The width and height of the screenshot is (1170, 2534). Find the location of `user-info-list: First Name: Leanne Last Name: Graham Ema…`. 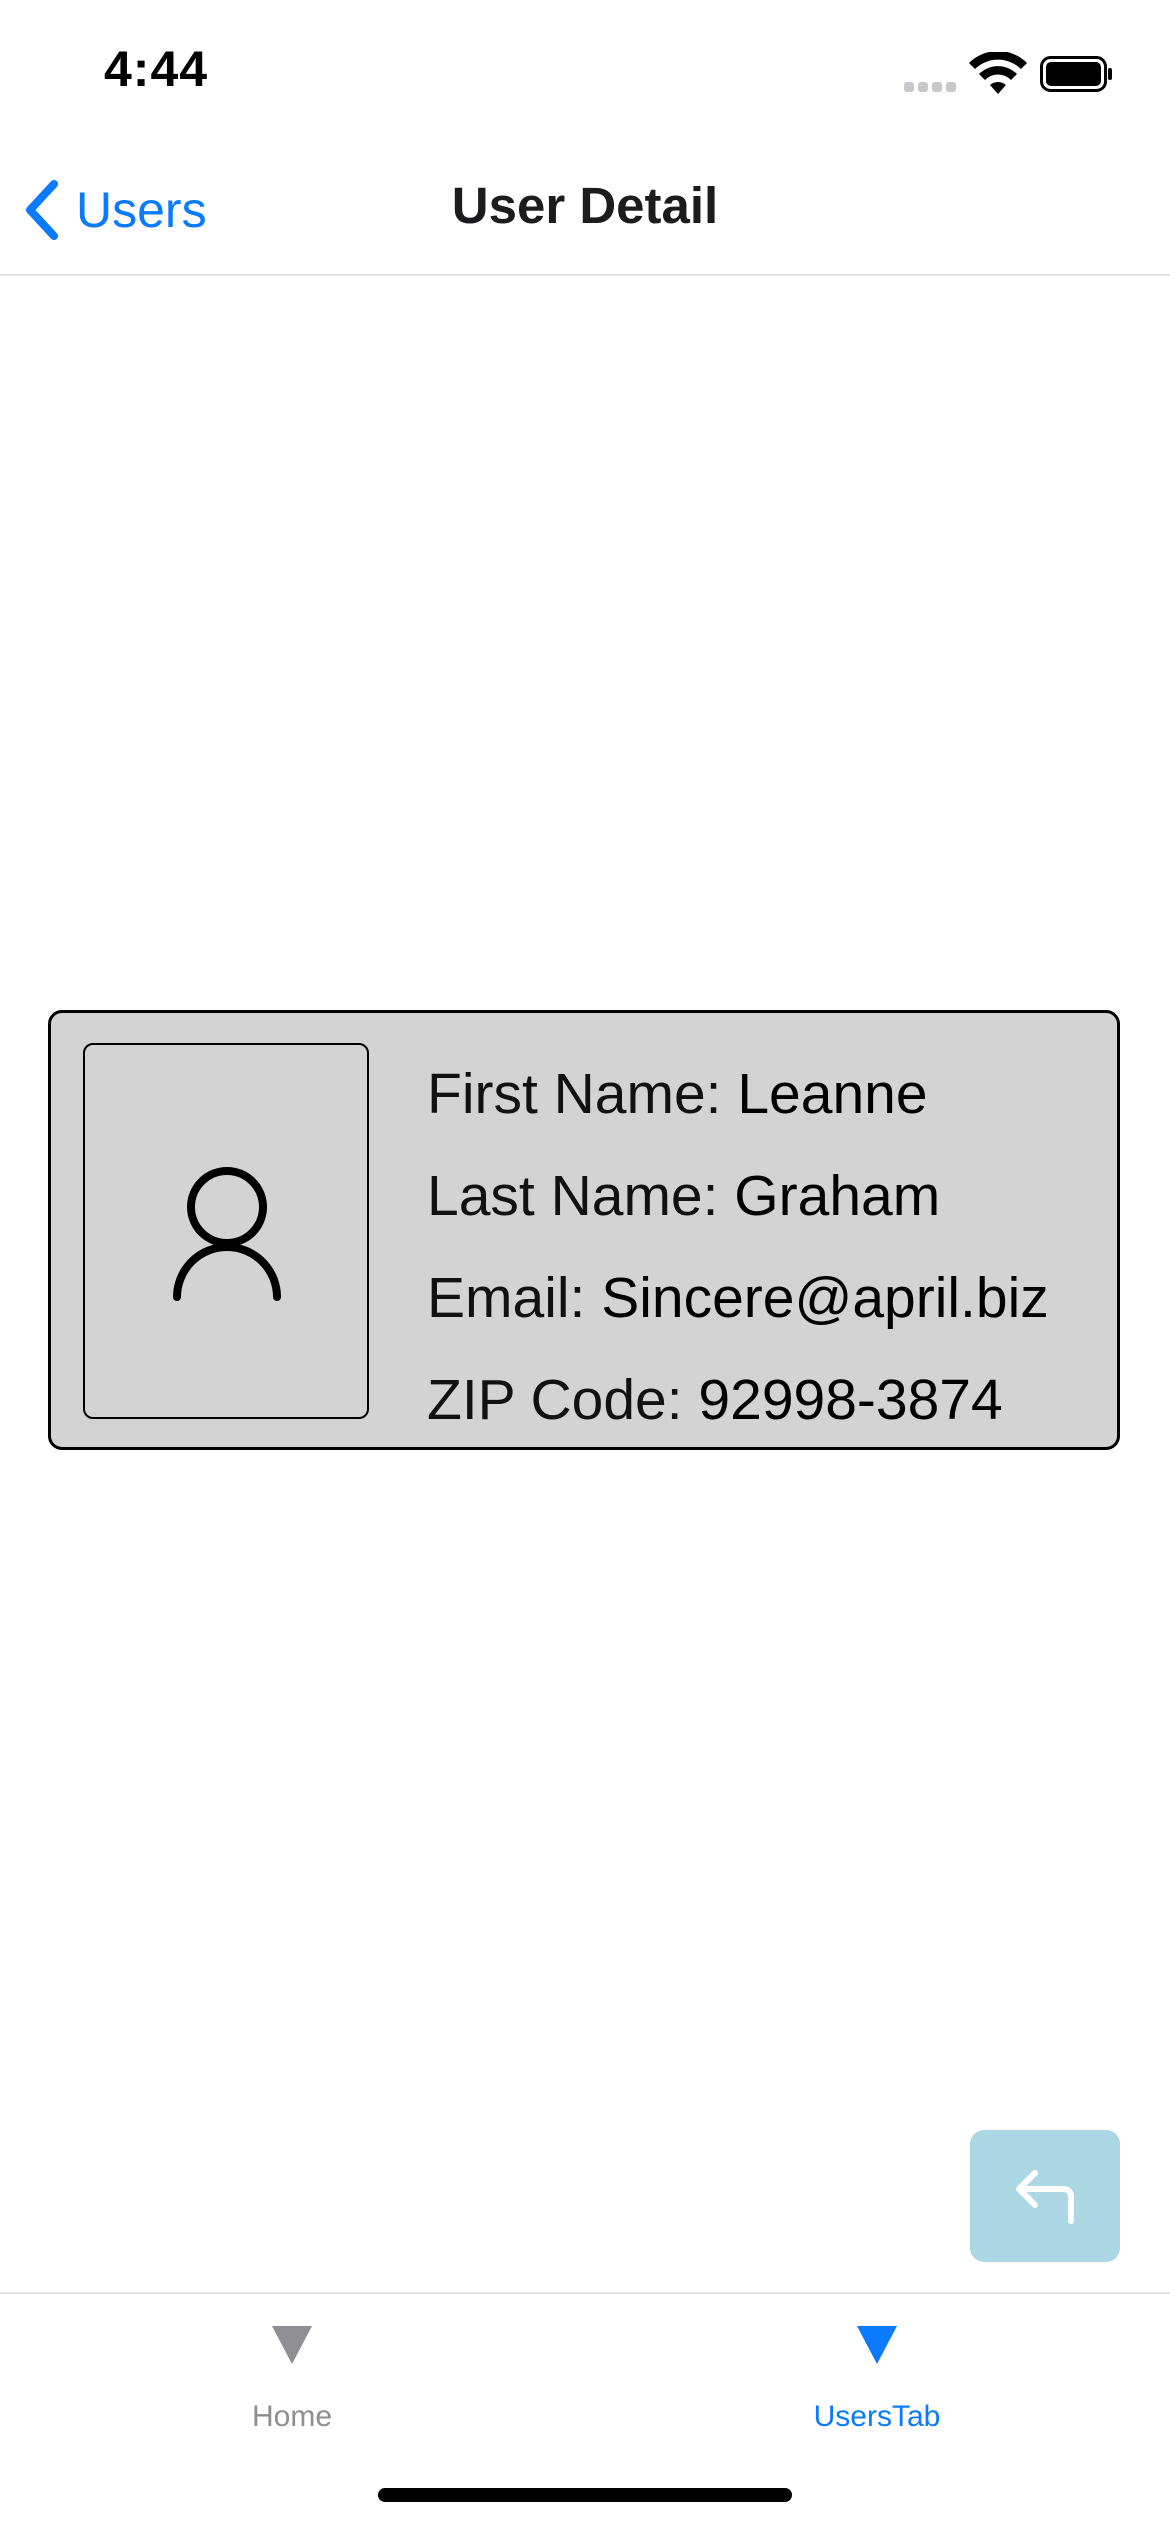

user-info-list: First Name: Leanne Last Name: Graham Ema… is located at coordinates (738, 1247).